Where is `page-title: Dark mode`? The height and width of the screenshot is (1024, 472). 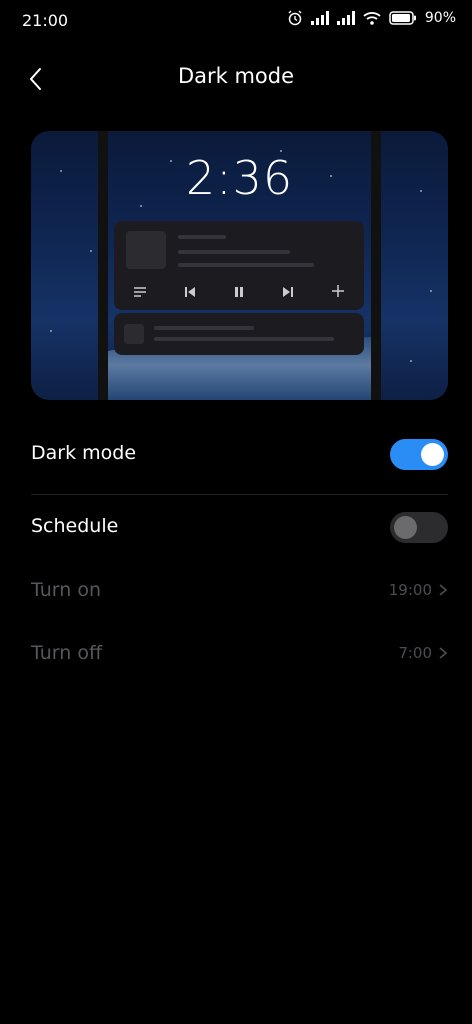 page-title: Dark mode is located at coordinates (236, 76).